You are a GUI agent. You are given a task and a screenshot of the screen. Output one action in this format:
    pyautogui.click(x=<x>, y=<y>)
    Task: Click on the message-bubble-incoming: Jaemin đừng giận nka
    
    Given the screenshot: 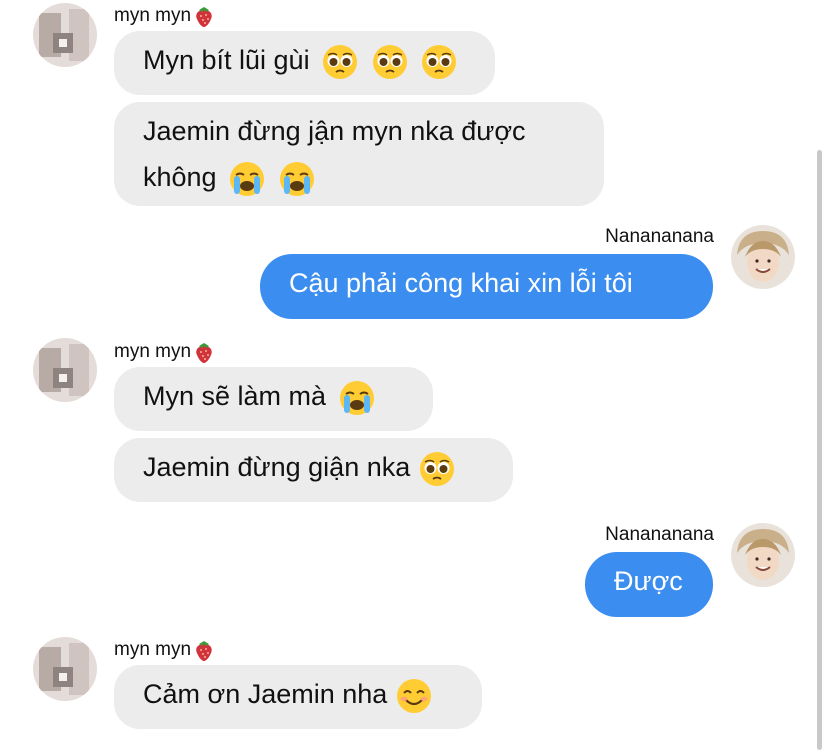 What is the action you would take?
    pyautogui.click(x=313, y=470)
    